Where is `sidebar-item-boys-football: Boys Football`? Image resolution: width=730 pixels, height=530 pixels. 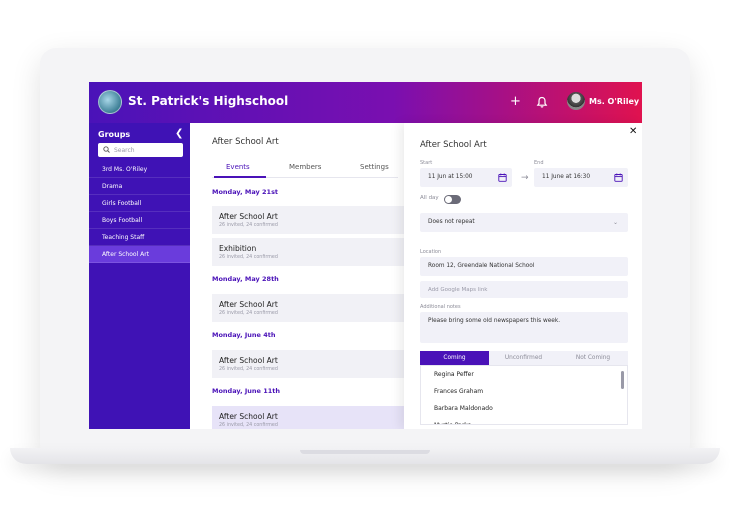 sidebar-item-boys-football: Boys Football is located at coordinates (139, 220).